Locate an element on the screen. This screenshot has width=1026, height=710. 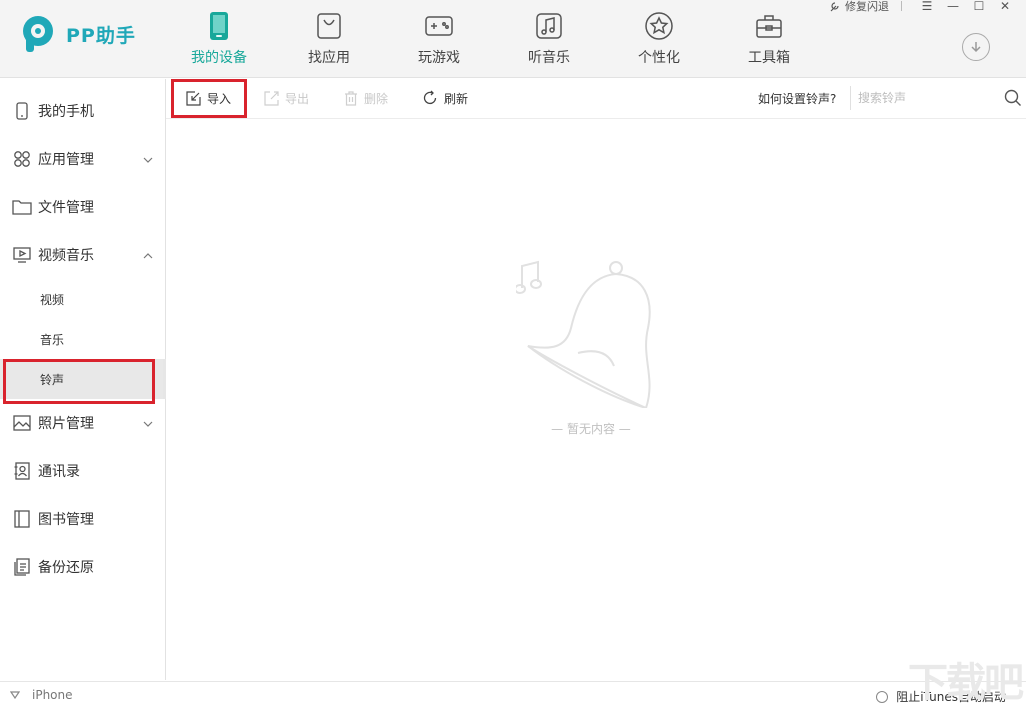
toolbox-icon is located at coordinates (769, 26).